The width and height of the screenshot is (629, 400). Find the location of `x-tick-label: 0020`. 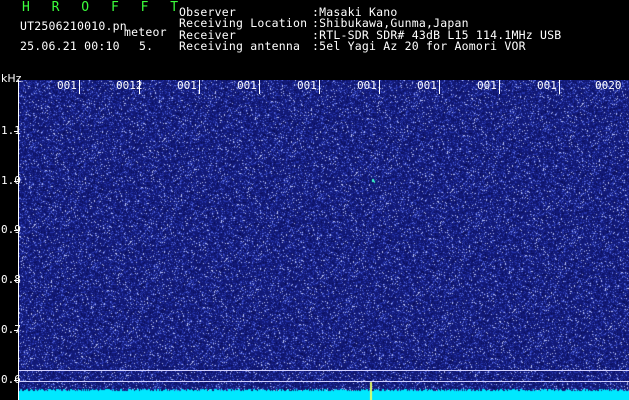

x-tick-label: 0020 is located at coordinates (608, 85).